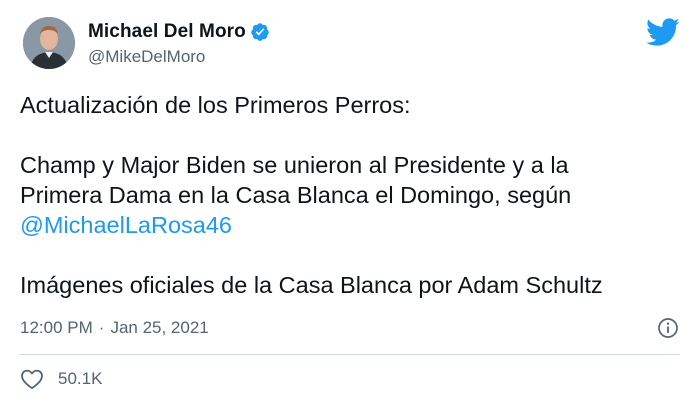  Describe the element at coordinates (350, 328) in the screenshot. I see `tweet-meta: 12:00 PM · Jan 25, 2021` at that location.